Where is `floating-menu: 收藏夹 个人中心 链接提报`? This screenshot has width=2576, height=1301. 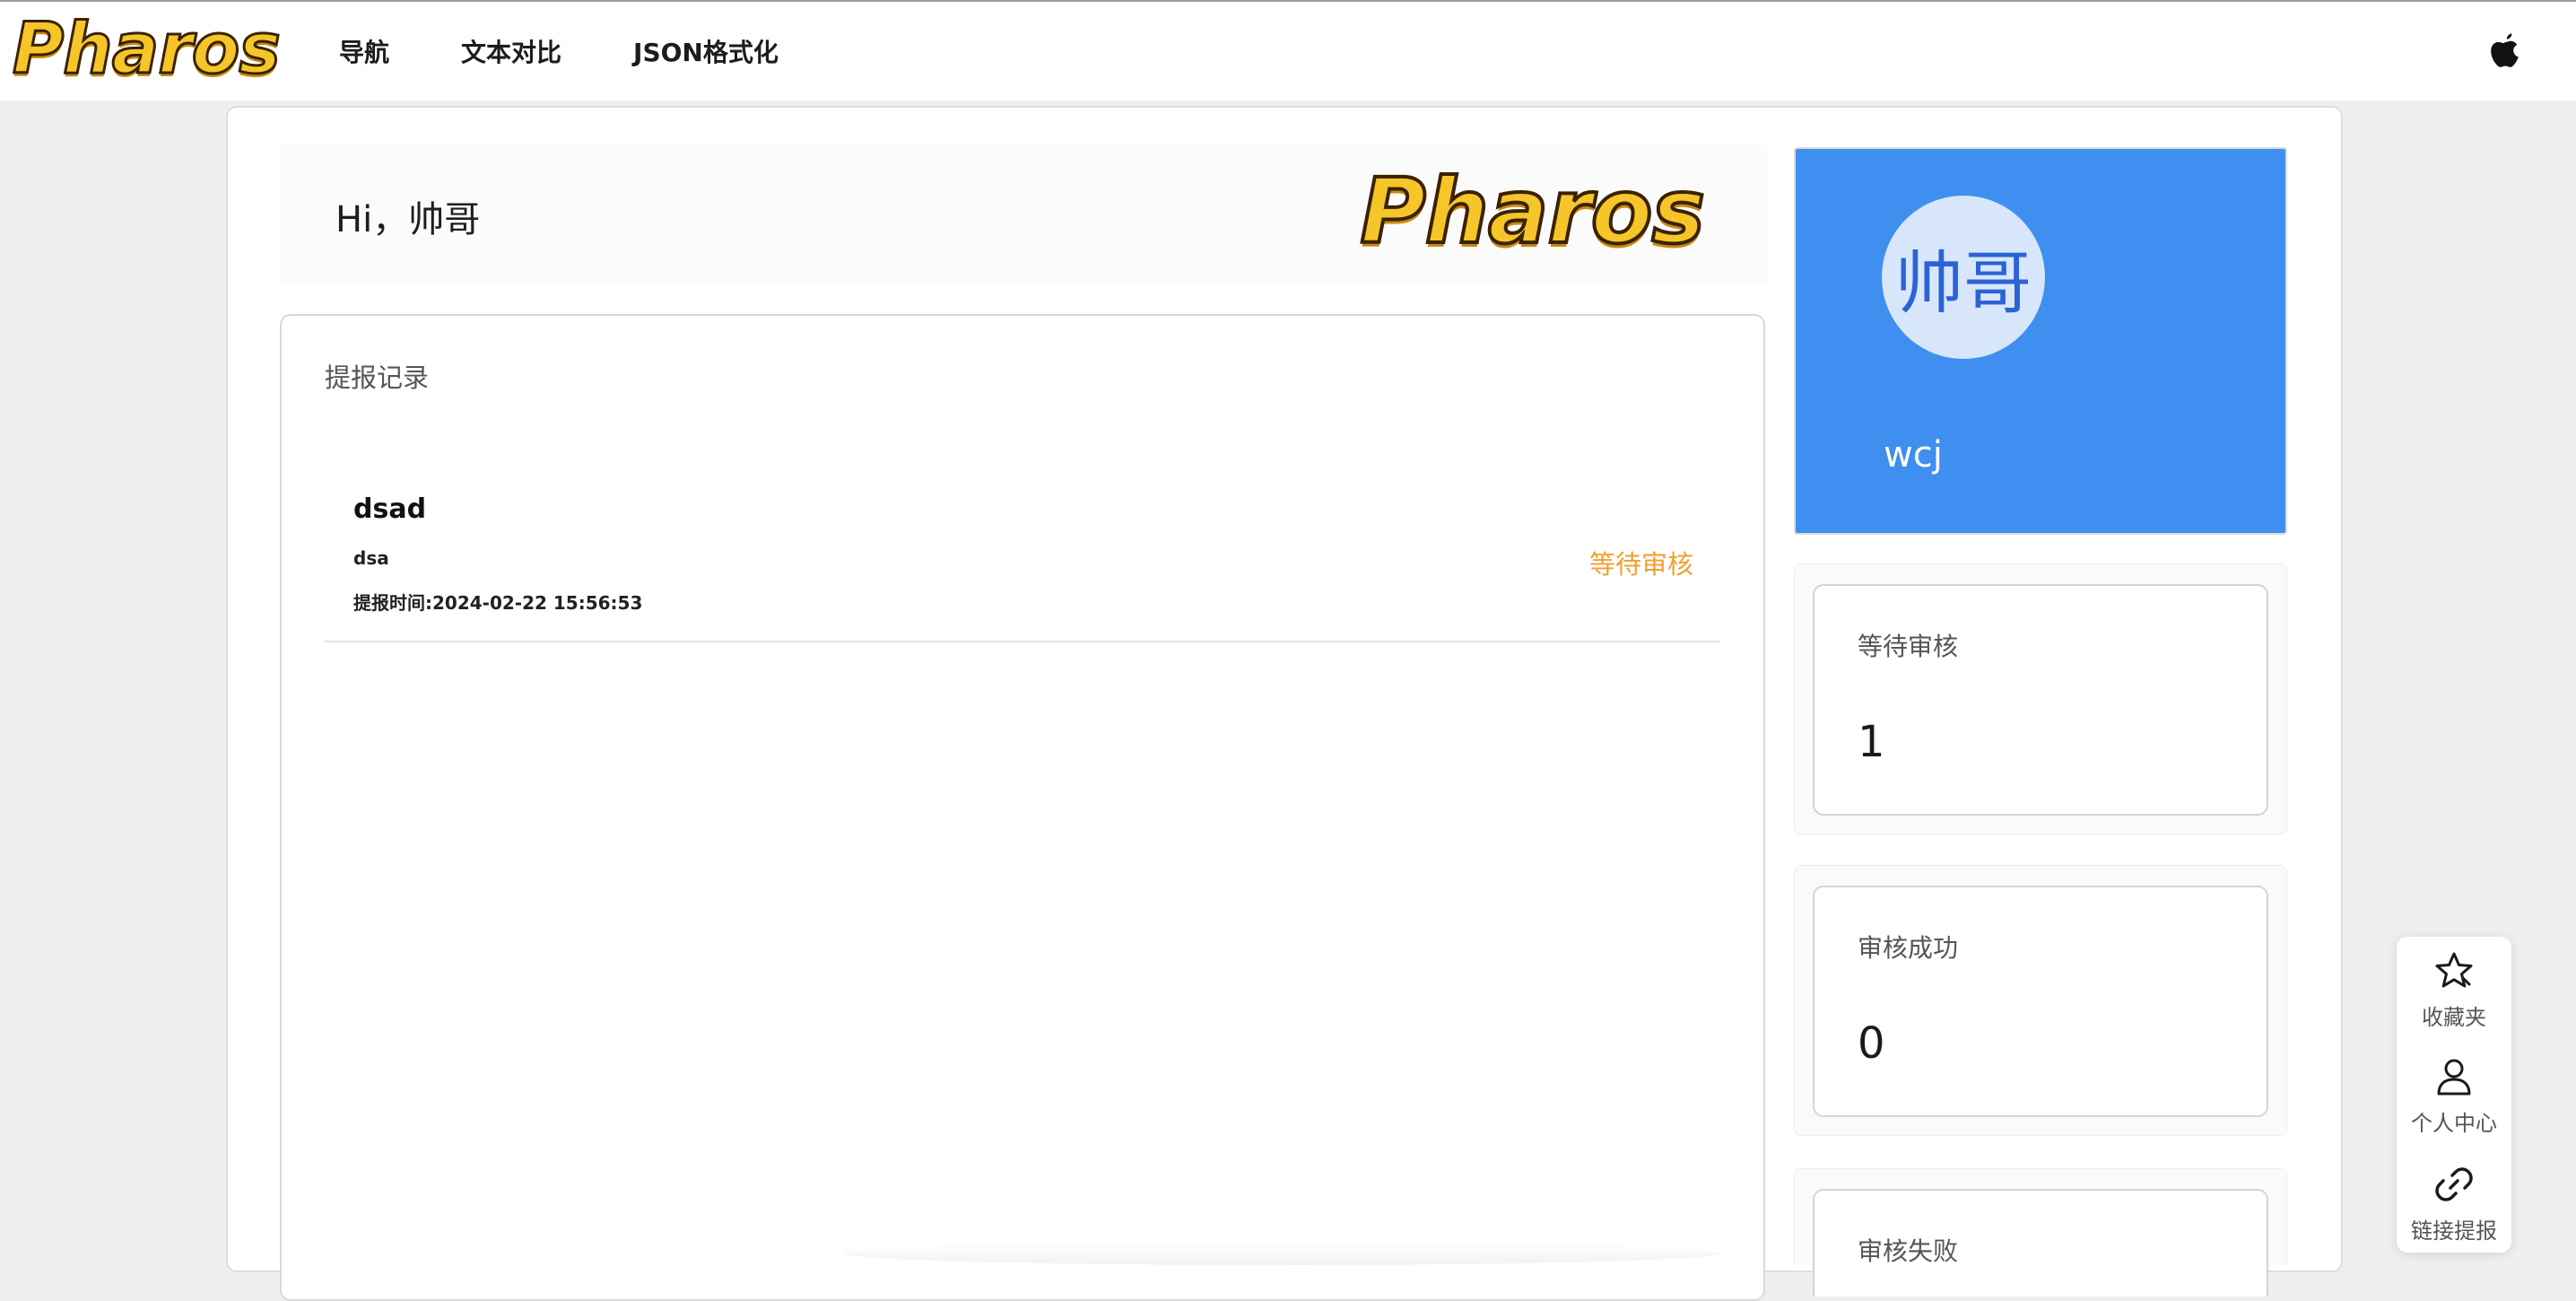
floating-menu: 收藏夹 个人中心 链接提报 is located at coordinates (2454, 1095).